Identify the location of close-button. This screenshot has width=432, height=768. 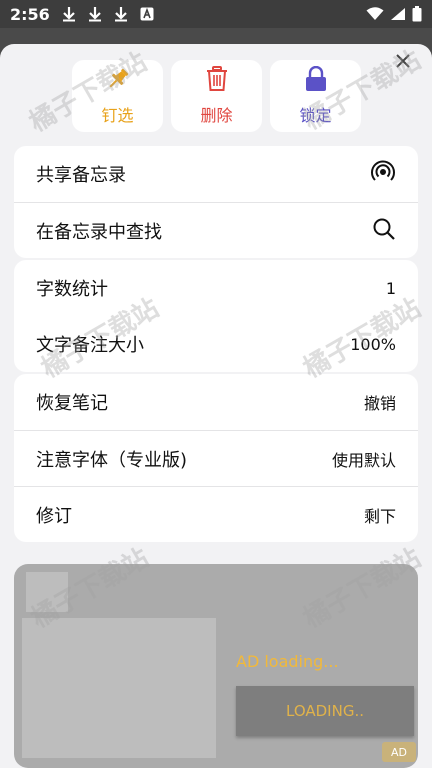
(403, 63).